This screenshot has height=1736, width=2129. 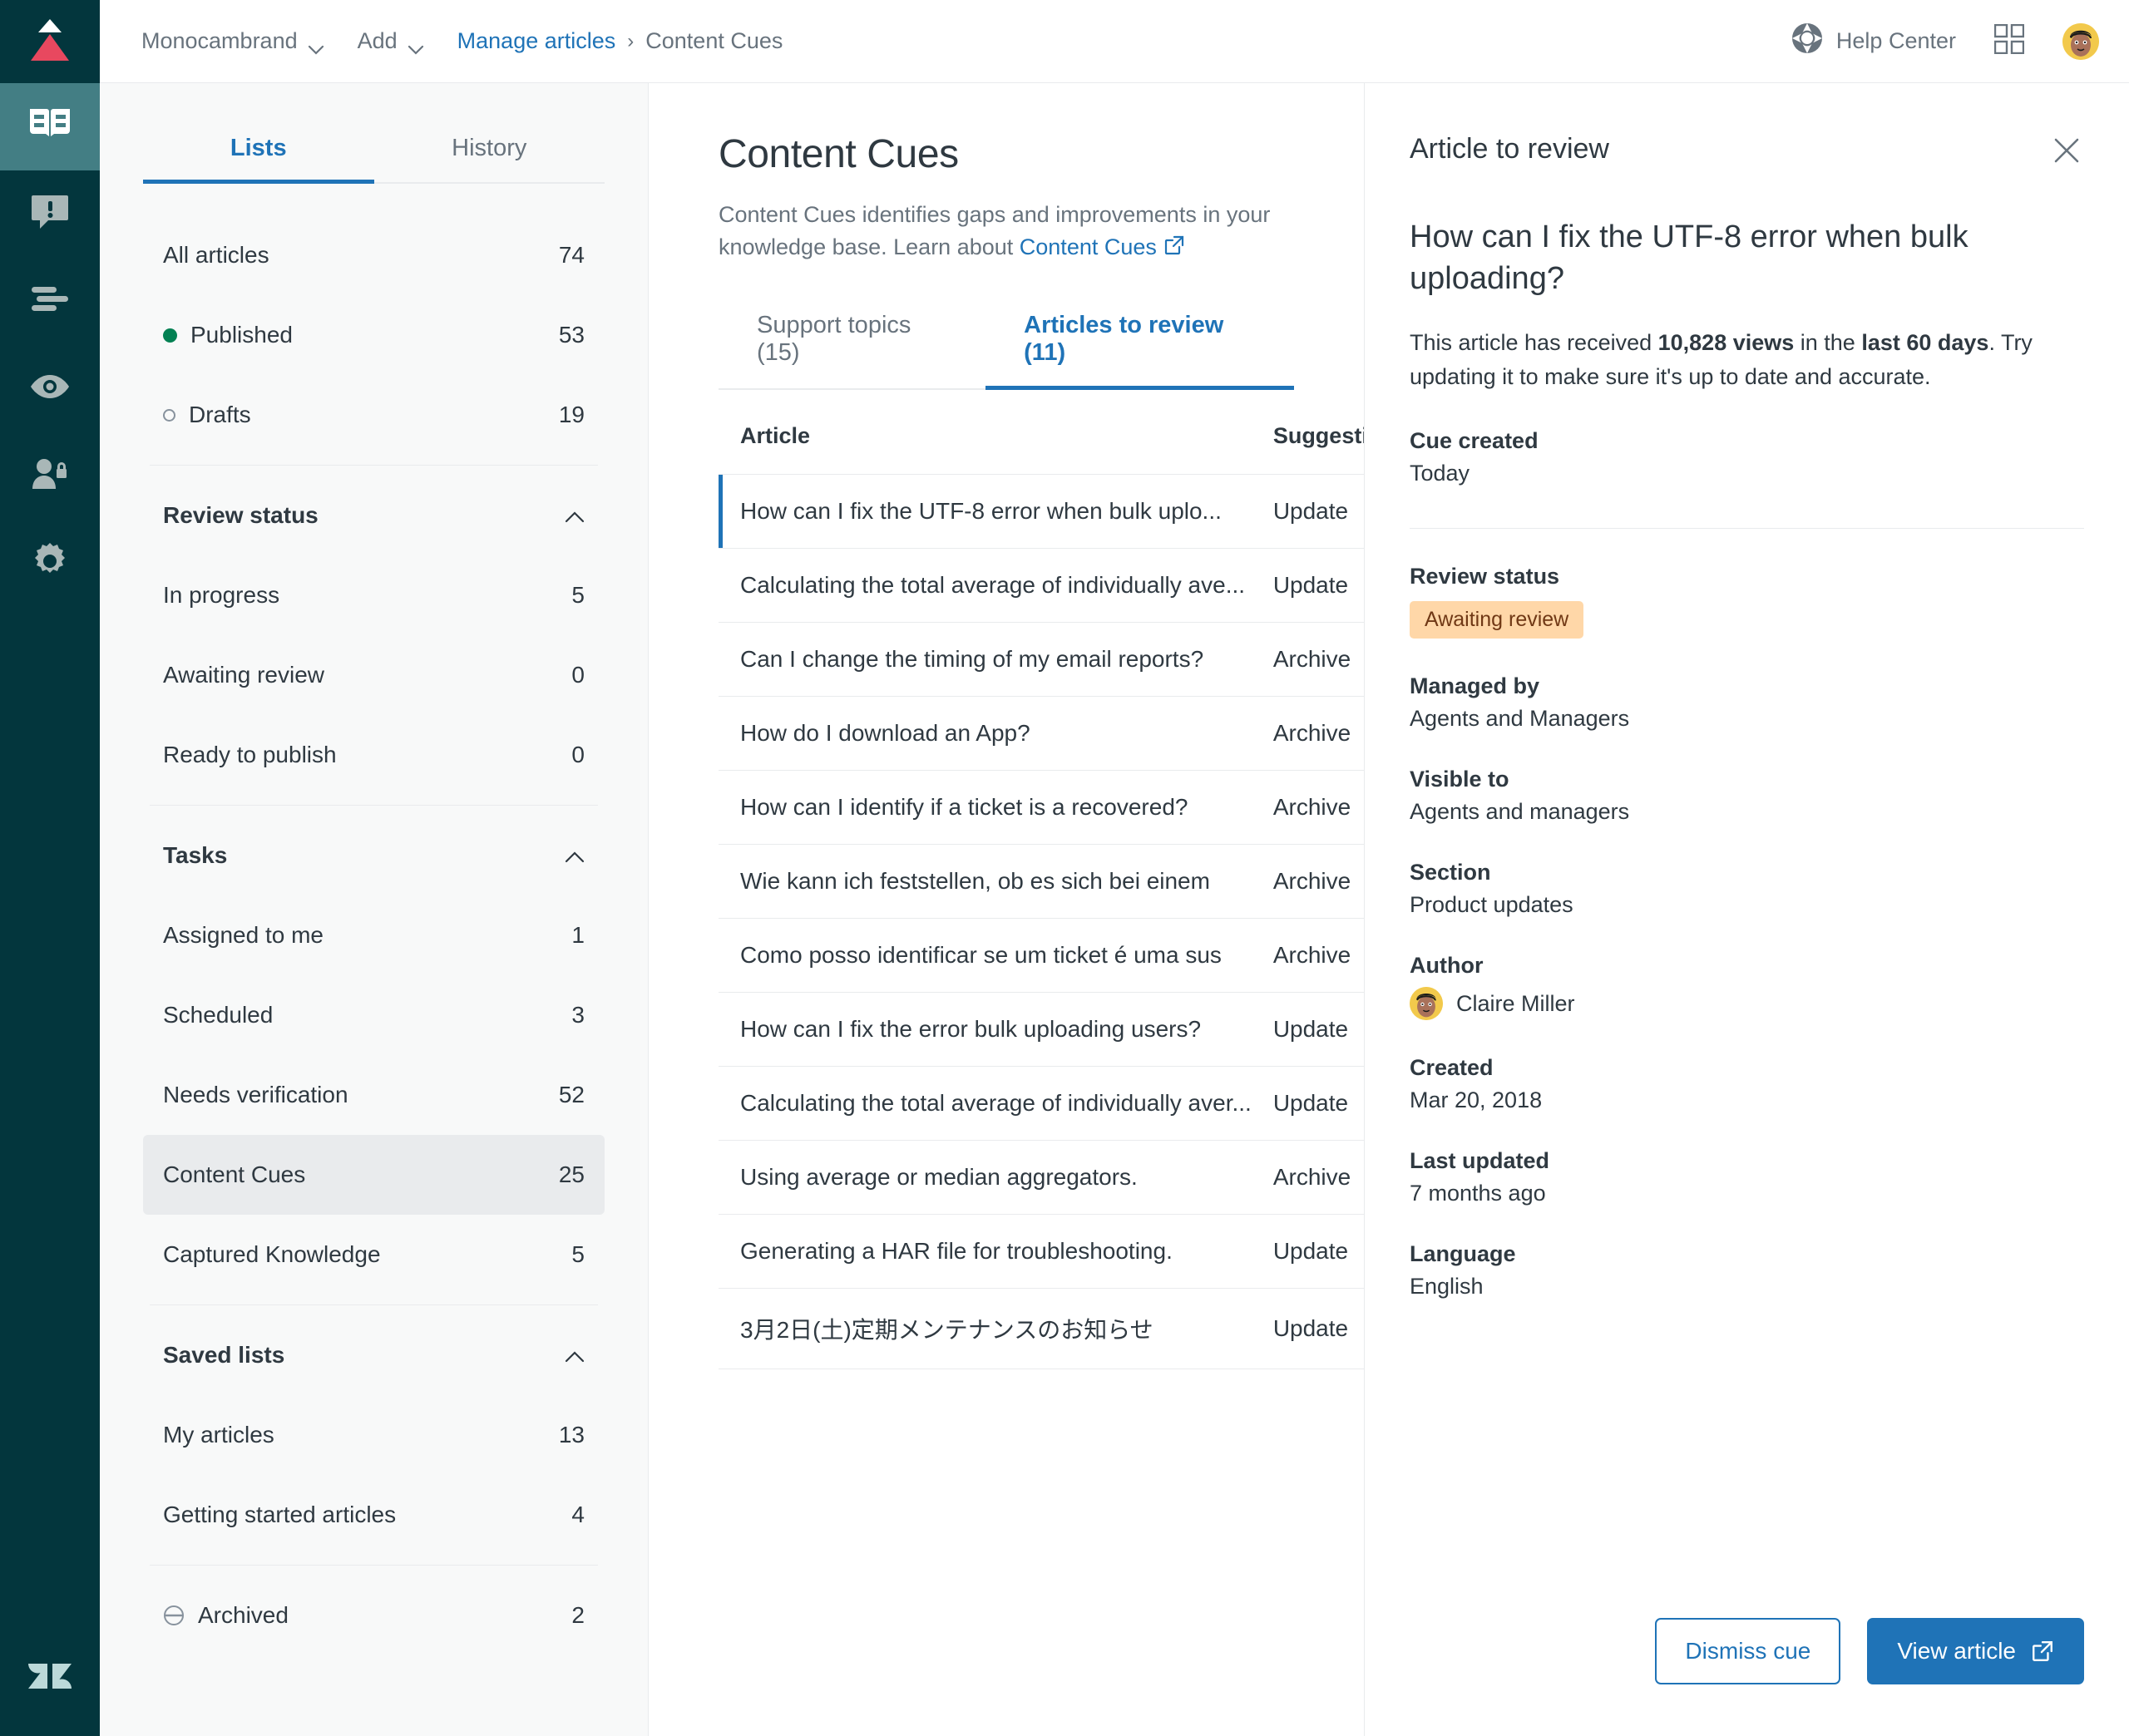 What do you see at coordinates (390, 41) in the screenshot?
I see `add-menu: Add` at bounding box center [390, 41].